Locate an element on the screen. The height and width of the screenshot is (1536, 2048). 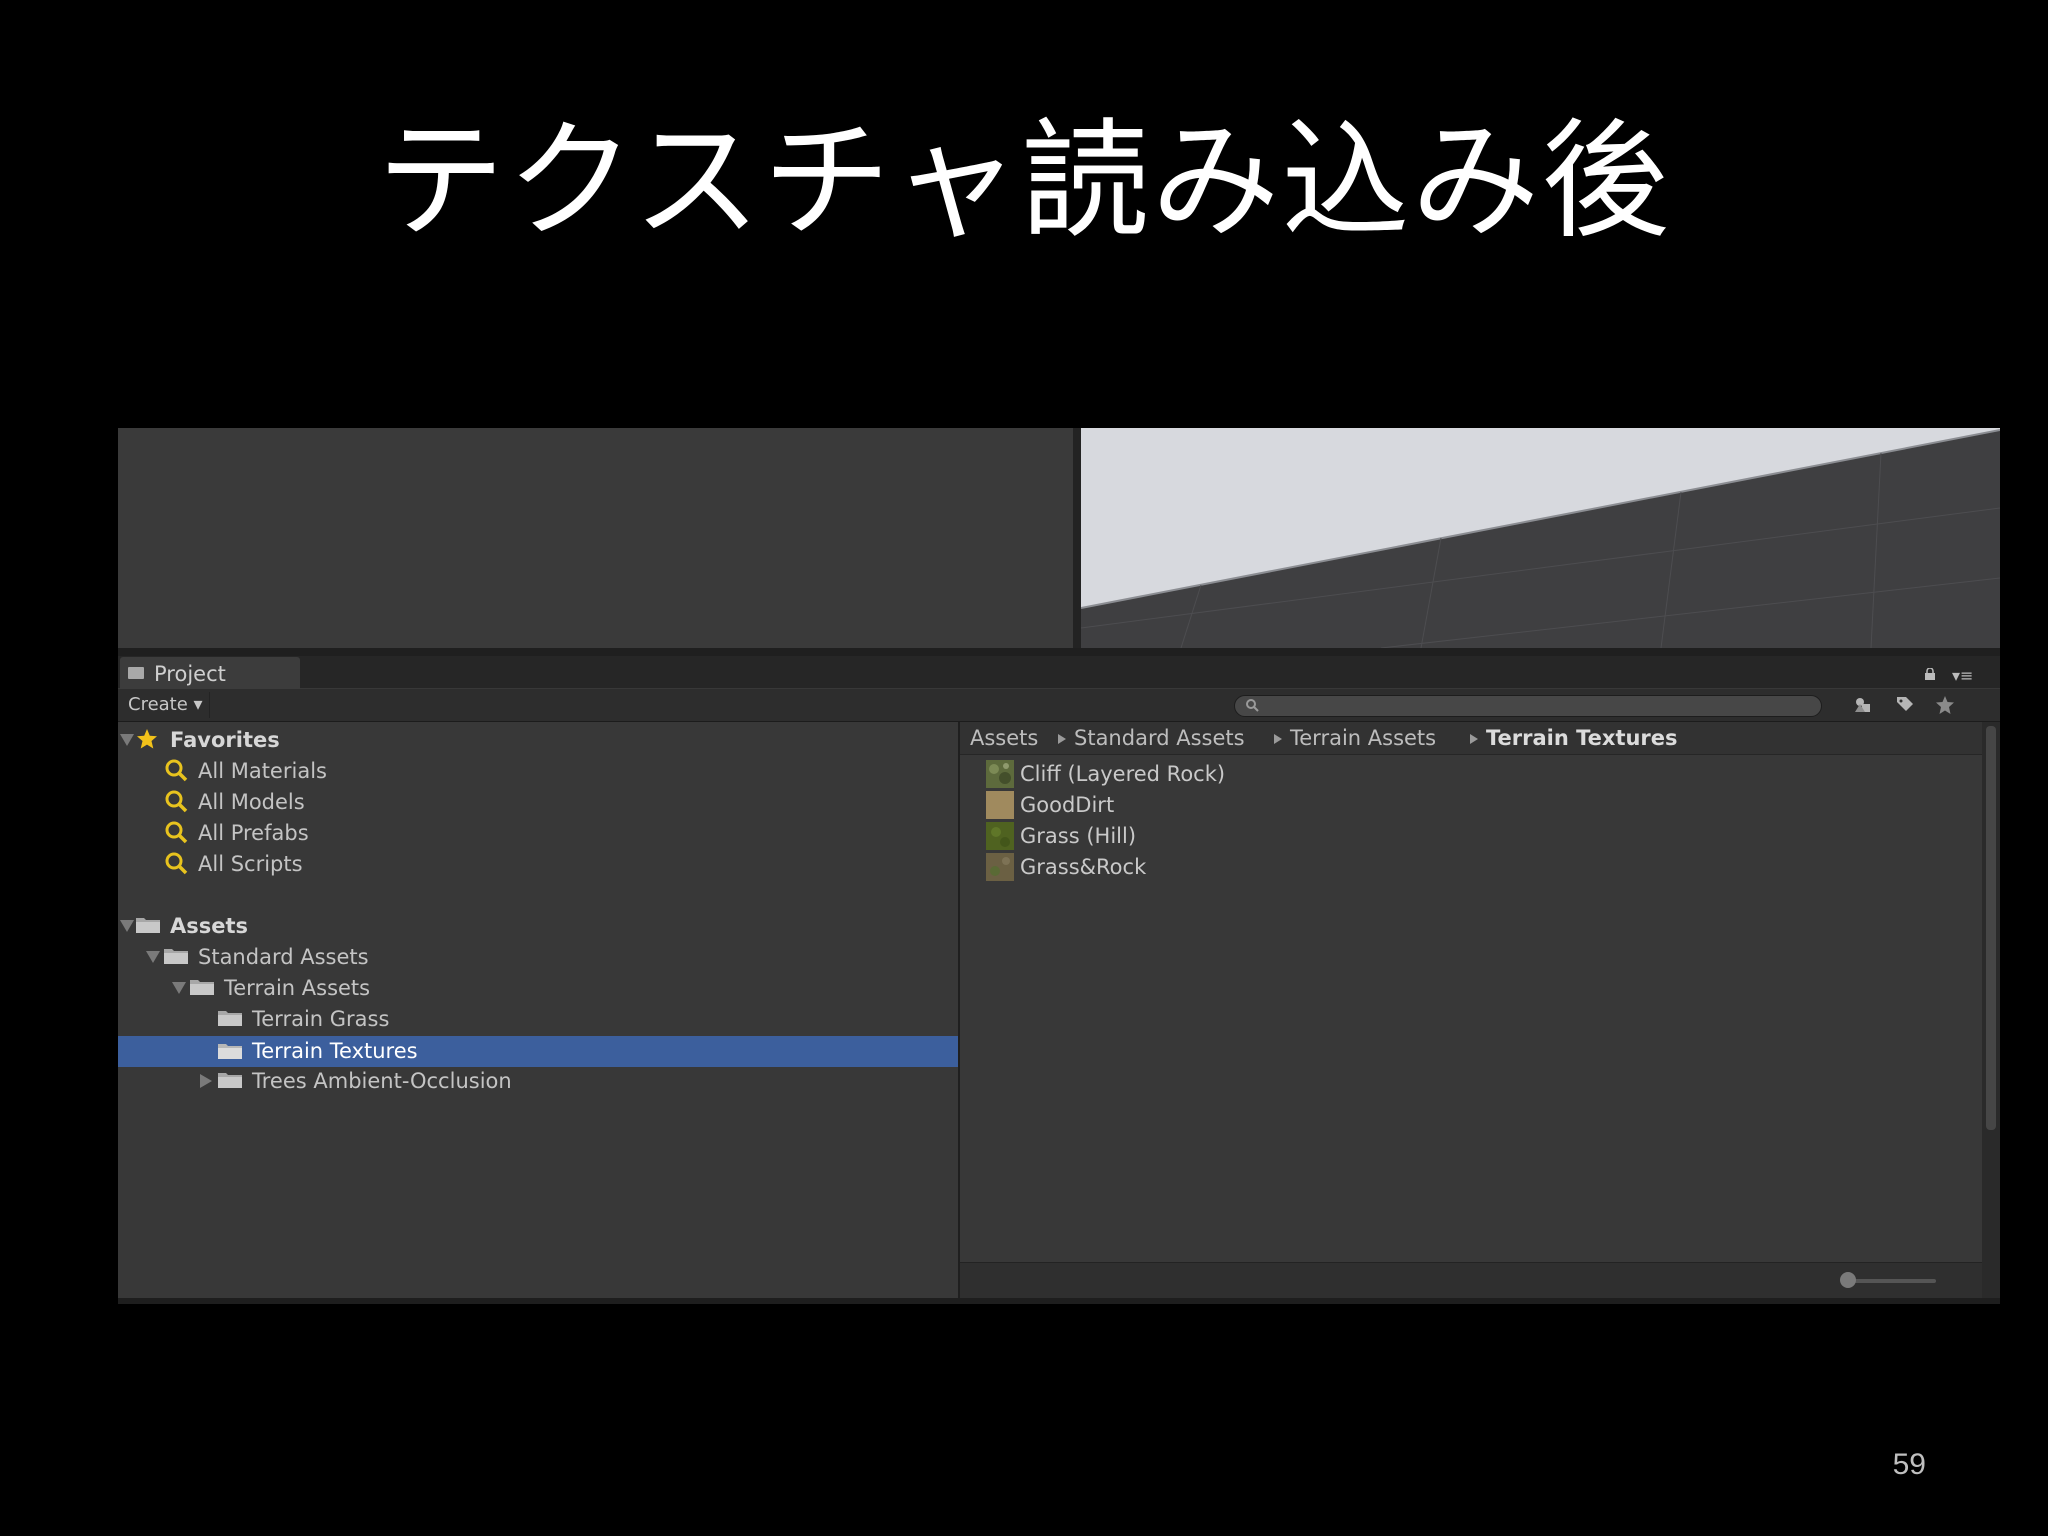
create-button: Create ▾ is located at coordinates (166, 705).